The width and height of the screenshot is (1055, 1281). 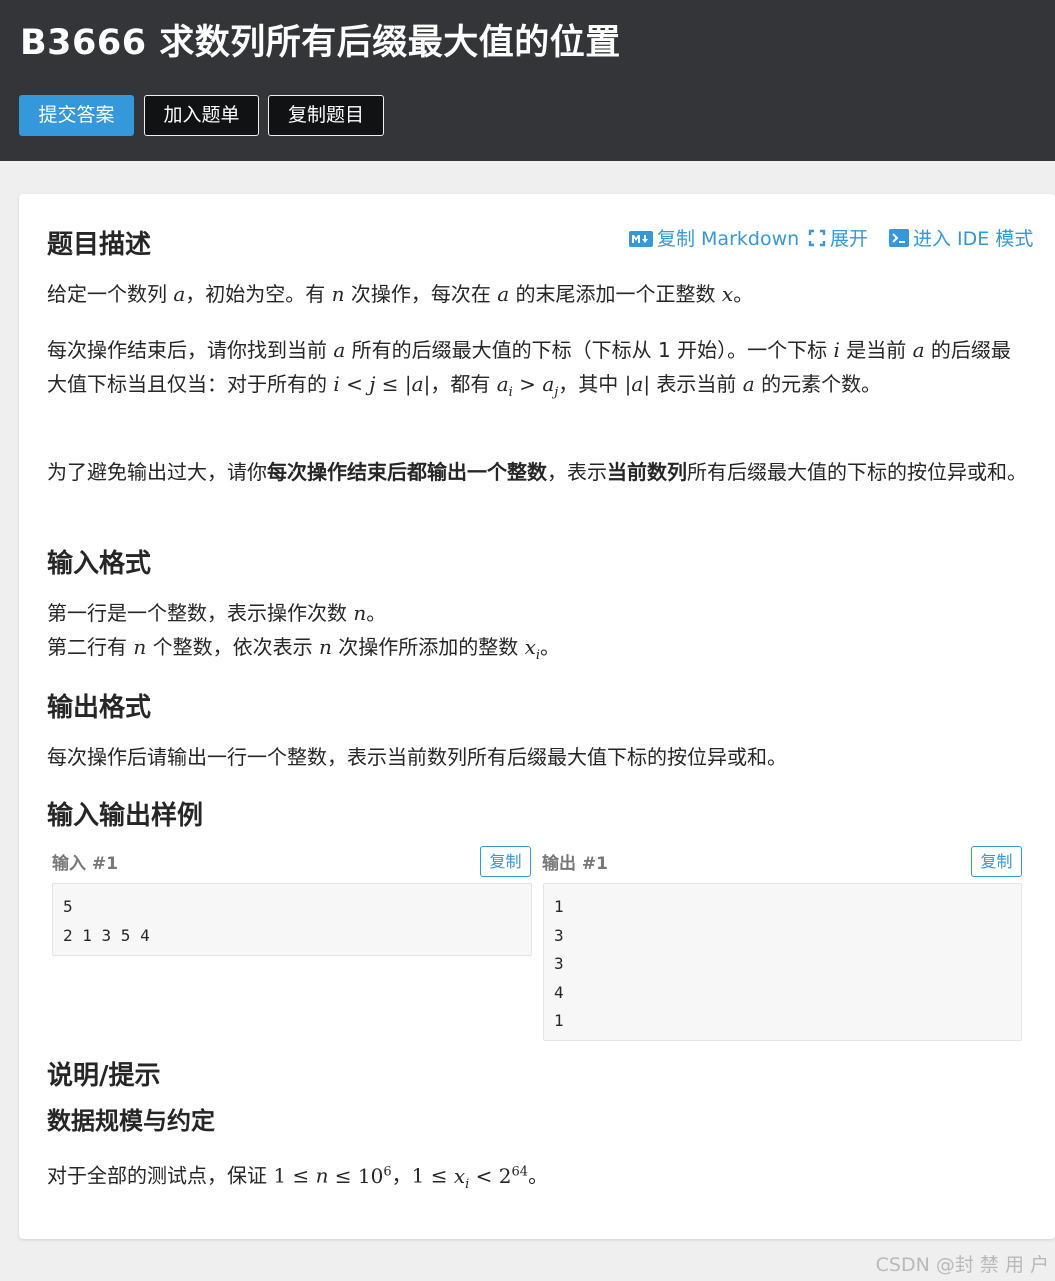 I want to click on expand-link: 展开, so click(x=838, y=238).